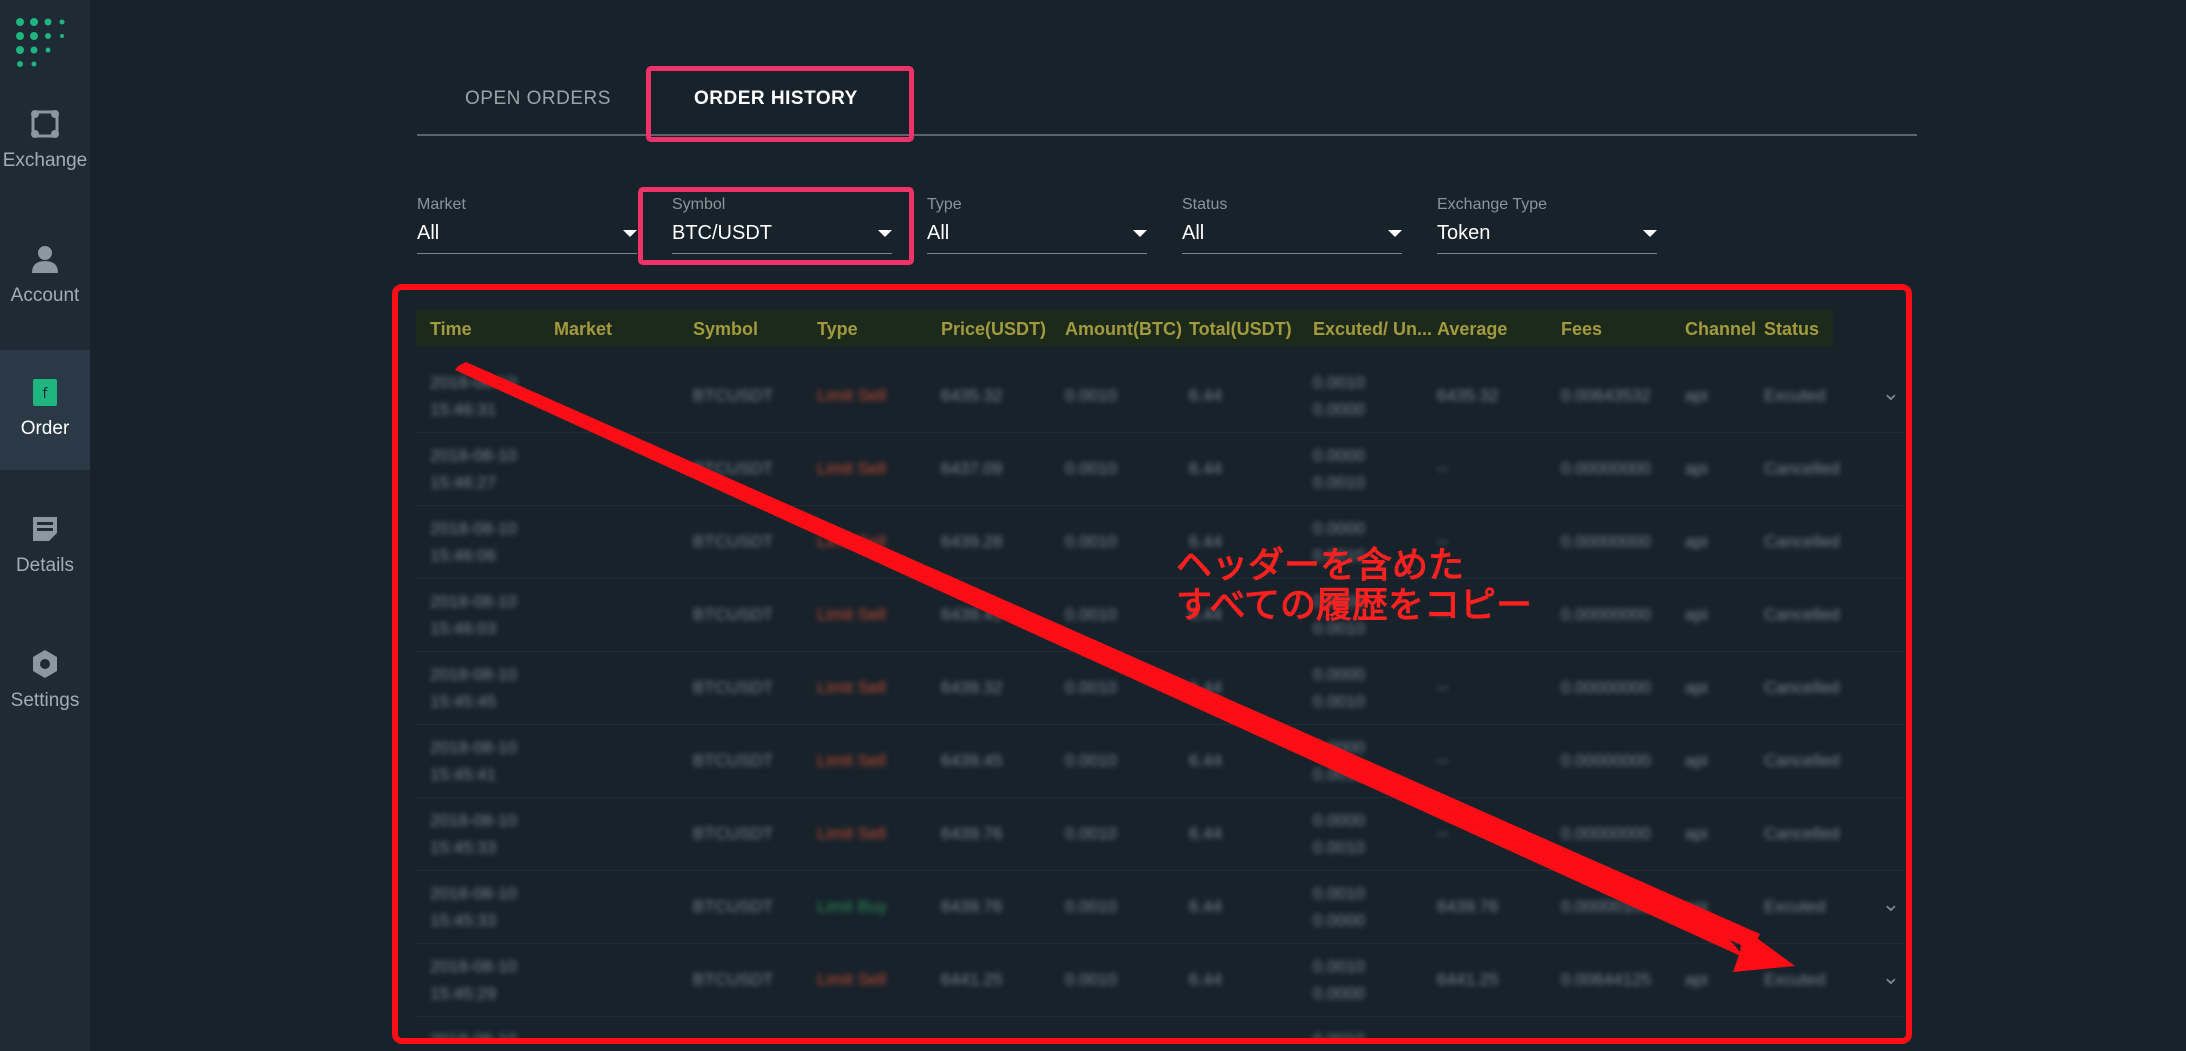  Describe the element at coordinates (473, 907) in the screenshot. I see `cell-time: 2018-08-10 15:45:33` at that location.